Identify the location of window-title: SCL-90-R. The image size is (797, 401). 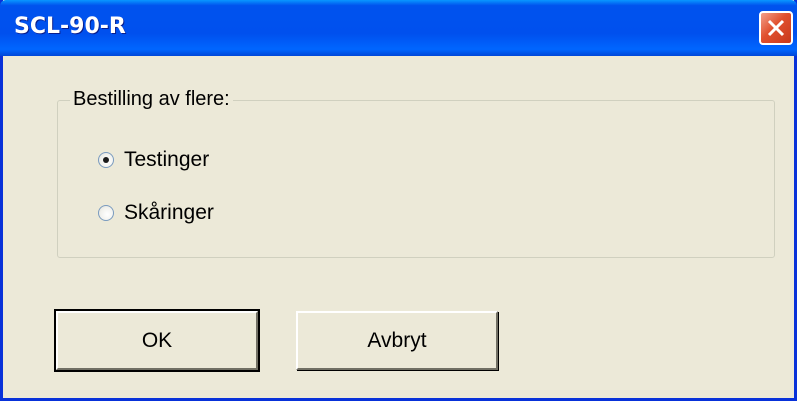
(70, 26).